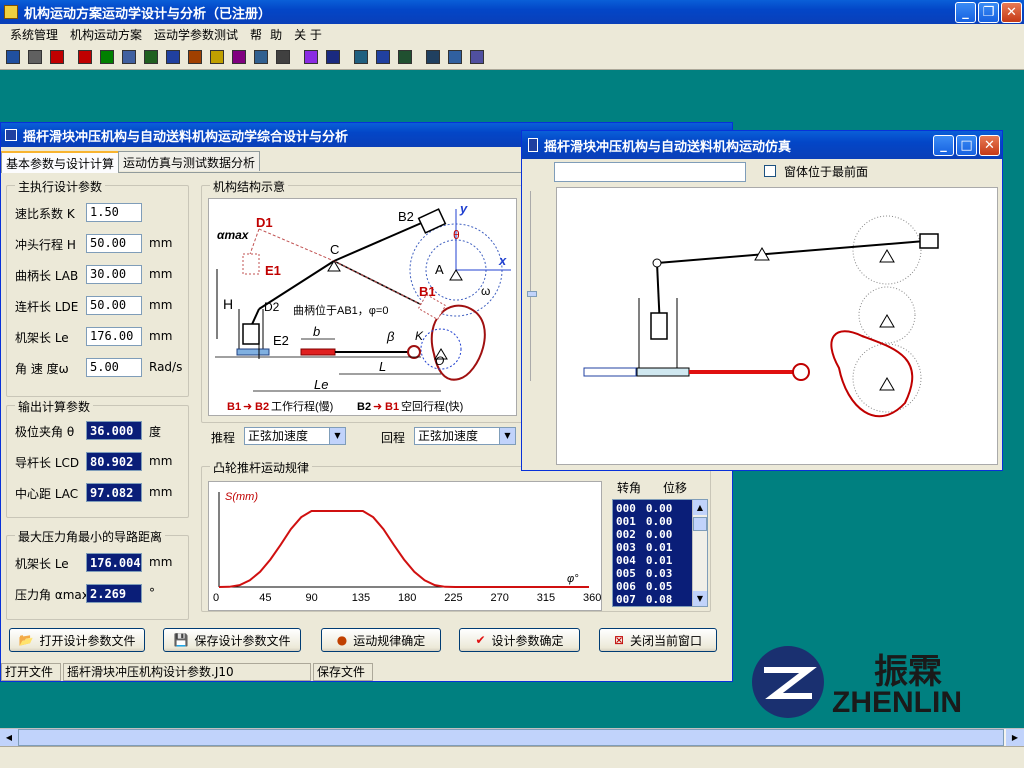  What do you see at coordinates (465, 436) in the screenshot?
I see `return-select: 正弦加速度 ▼` at bounding box center [465, 436].